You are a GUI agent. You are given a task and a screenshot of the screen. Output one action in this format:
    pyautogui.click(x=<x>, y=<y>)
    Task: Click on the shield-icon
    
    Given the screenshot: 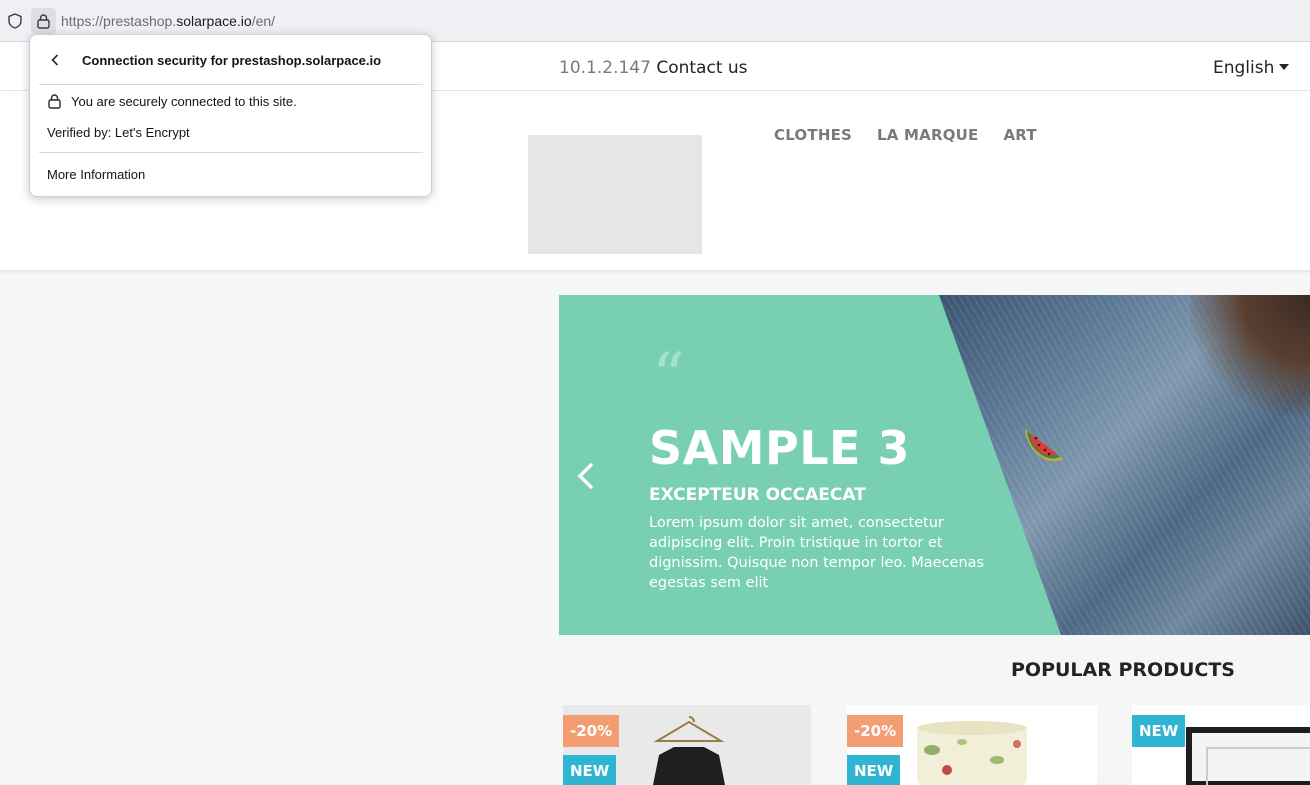 What is the action you would take?
    pyautogui.click(x=15, y=21)
    